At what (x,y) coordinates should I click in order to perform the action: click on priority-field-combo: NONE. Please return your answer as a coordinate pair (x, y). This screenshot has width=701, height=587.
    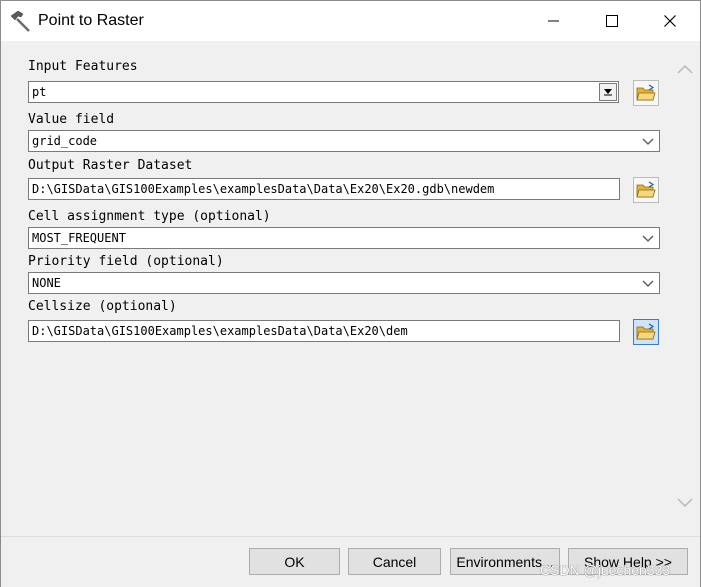
    Looking at the image, I should click on (344, 283).